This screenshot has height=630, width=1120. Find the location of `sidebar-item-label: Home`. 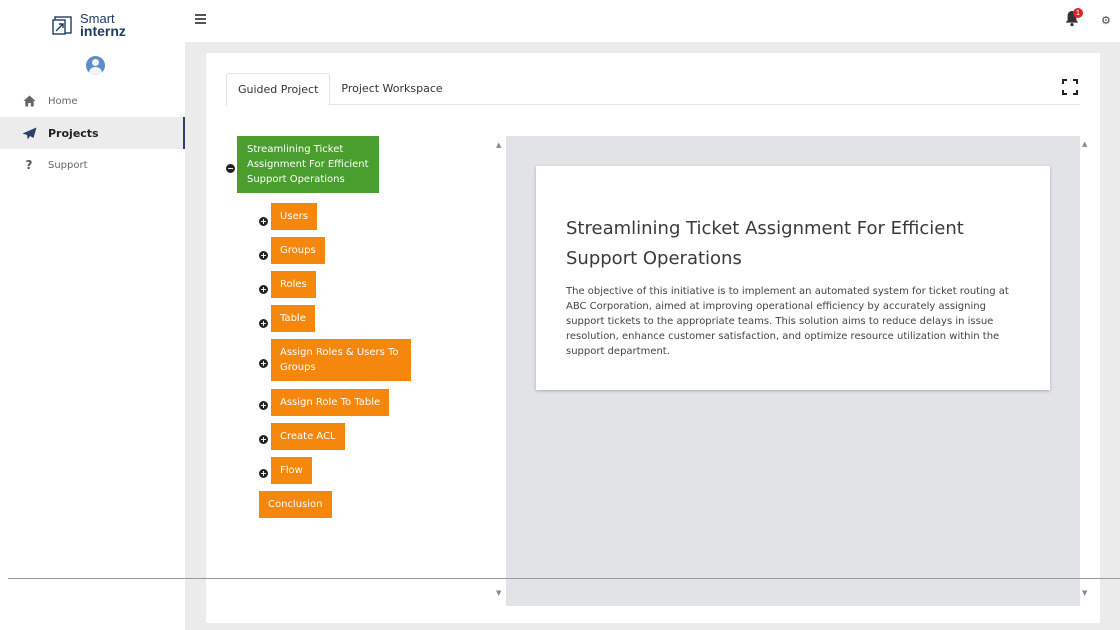

sidebar-item-label: Home is located at coordinates (63, 101).